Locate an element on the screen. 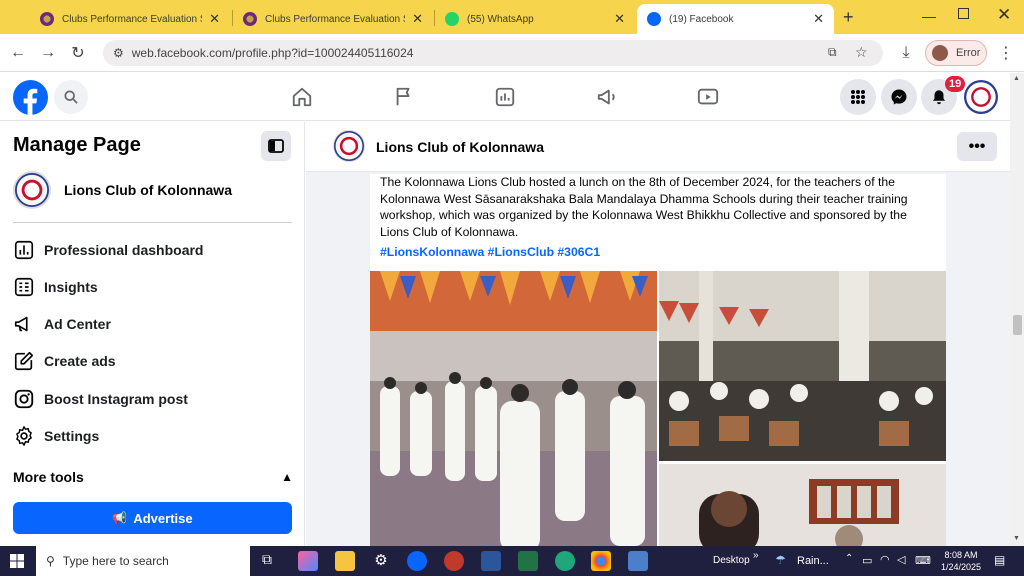 The image size is (1024, 576). file-explorer-icon is located at coordinates (345, 561).